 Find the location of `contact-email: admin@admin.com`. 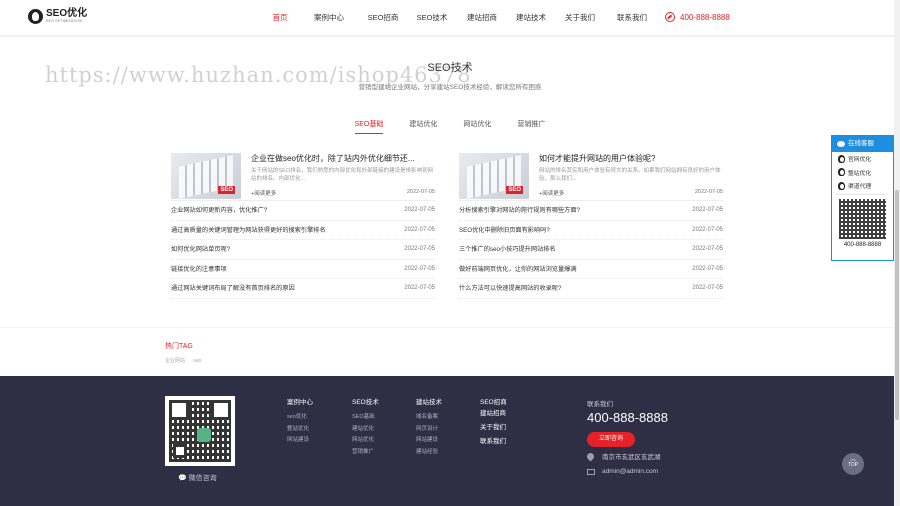

contact-email: admin@admin.com is located at coordinates (622, 471).